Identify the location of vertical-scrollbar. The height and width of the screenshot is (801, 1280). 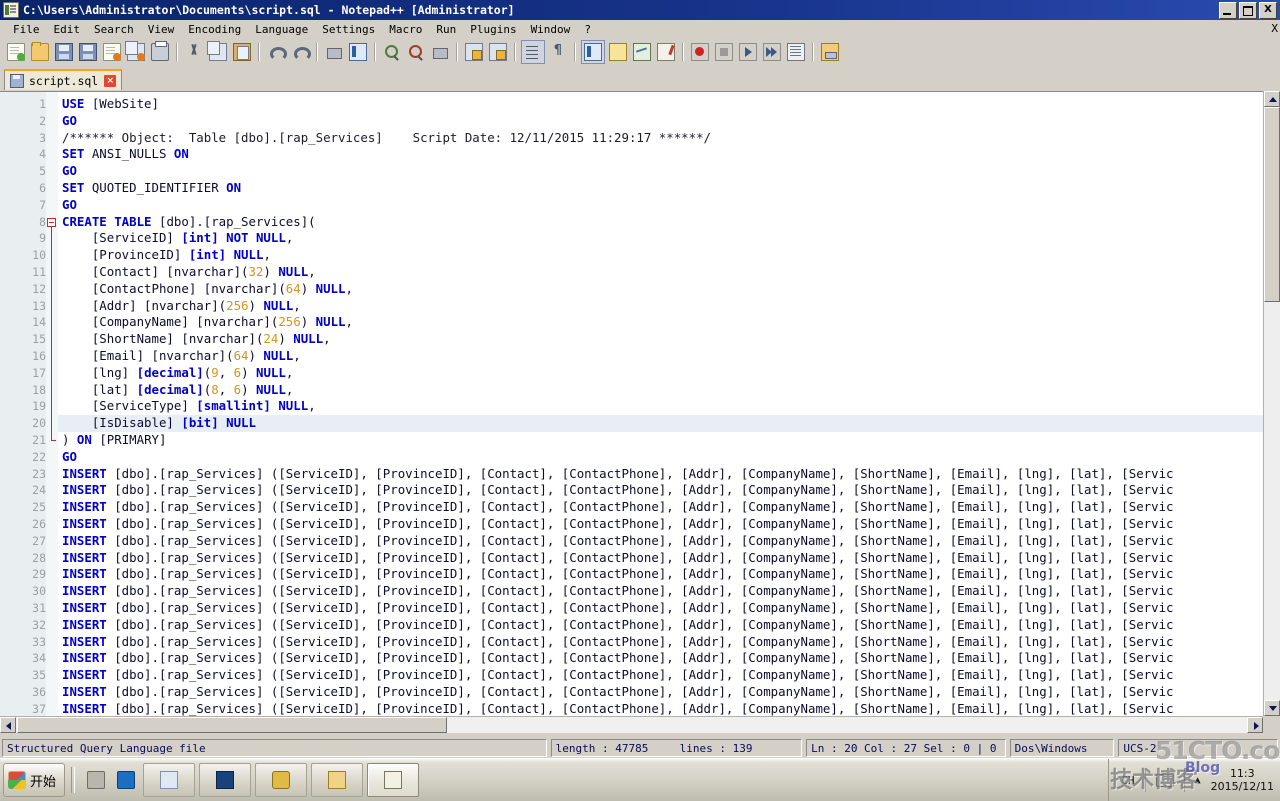
(1271, 403).